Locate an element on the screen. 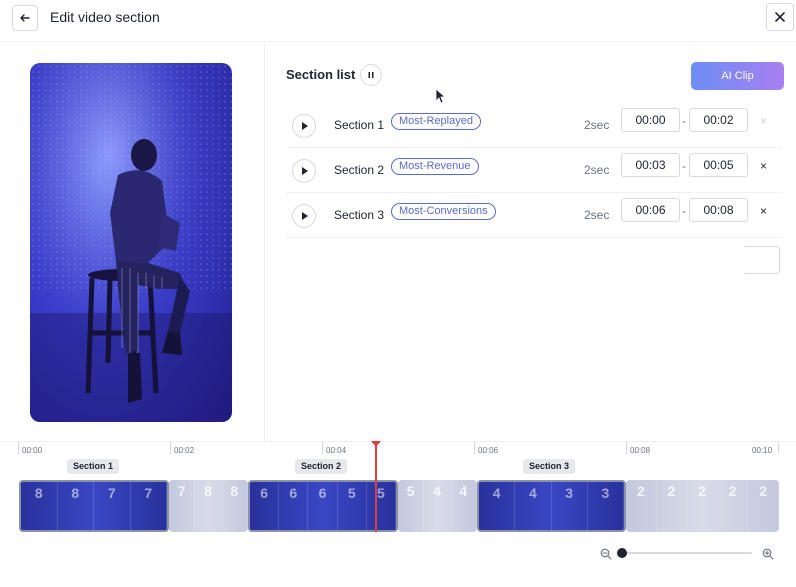  ai-clip-button: AI Clip is located at coordinates (737, 76).